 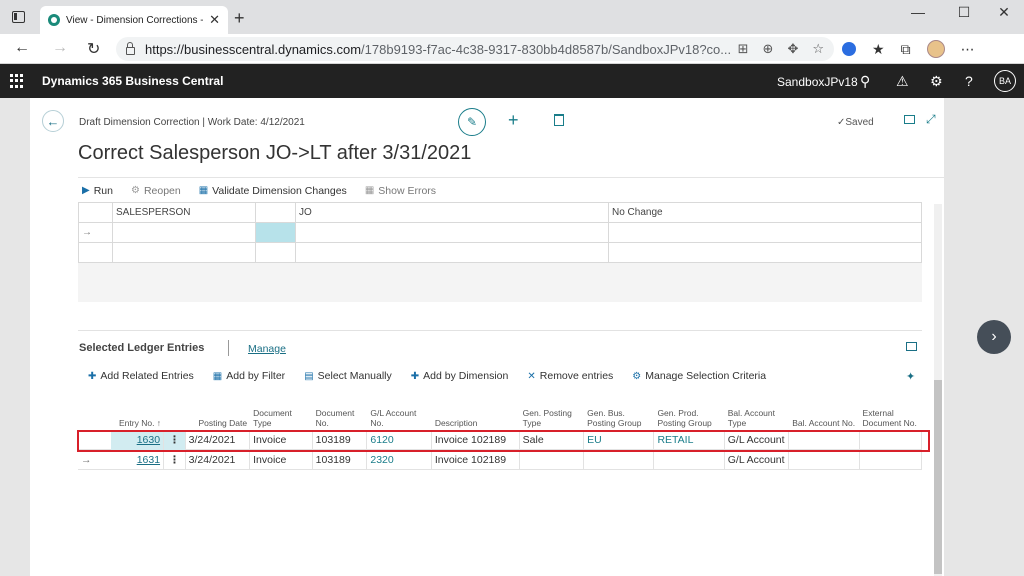 What do you see at coordinates (138, 439) in the screenshot?
I see `entry-no-cell: 1630` at bounding box center [138, 439].